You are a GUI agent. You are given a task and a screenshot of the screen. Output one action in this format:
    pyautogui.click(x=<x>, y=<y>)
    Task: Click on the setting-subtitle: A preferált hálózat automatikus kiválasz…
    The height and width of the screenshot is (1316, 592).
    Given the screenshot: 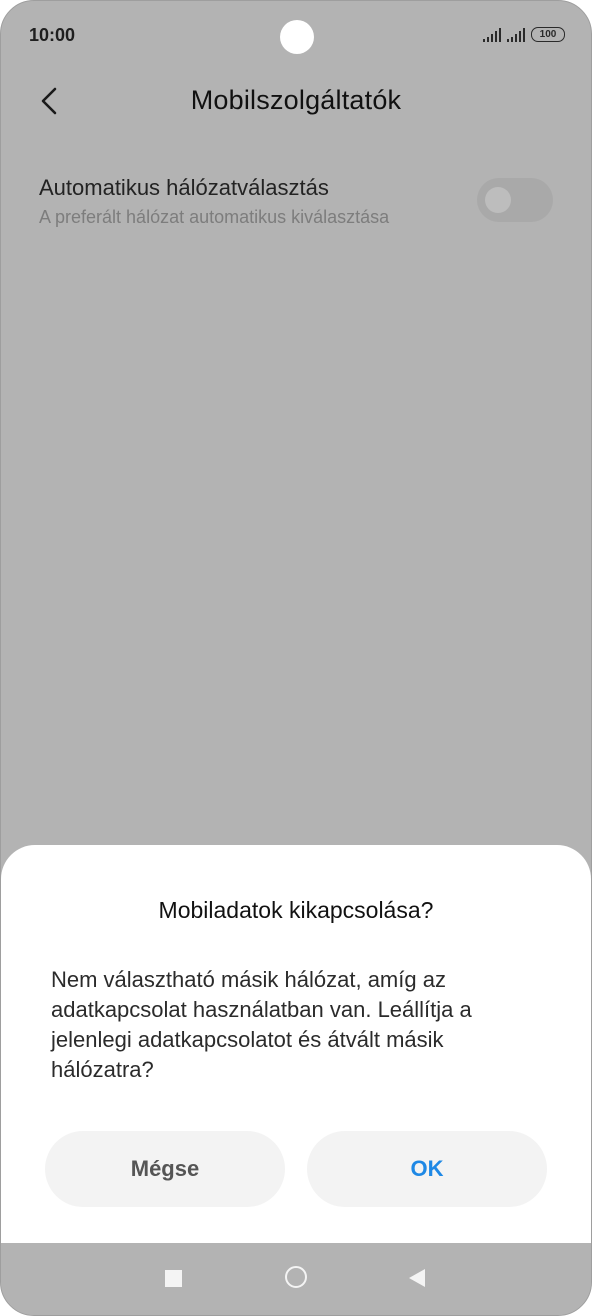 What is the action you would take?
    pyautogui.click(x=214, y=217)
    